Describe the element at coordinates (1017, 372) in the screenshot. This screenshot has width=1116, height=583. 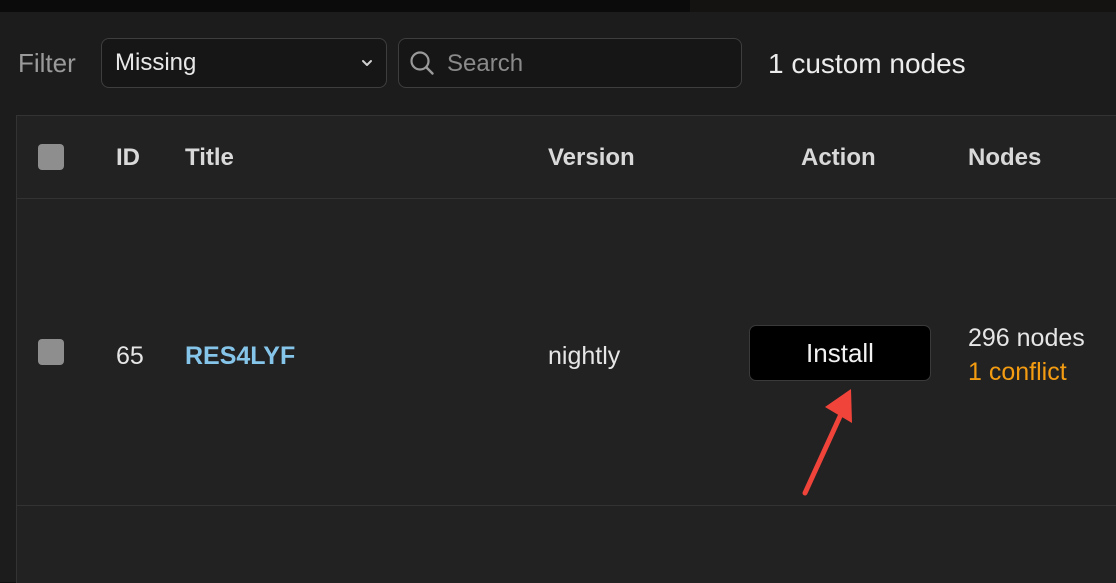
I see `row-conflict-link: 1 conflict` at that location.